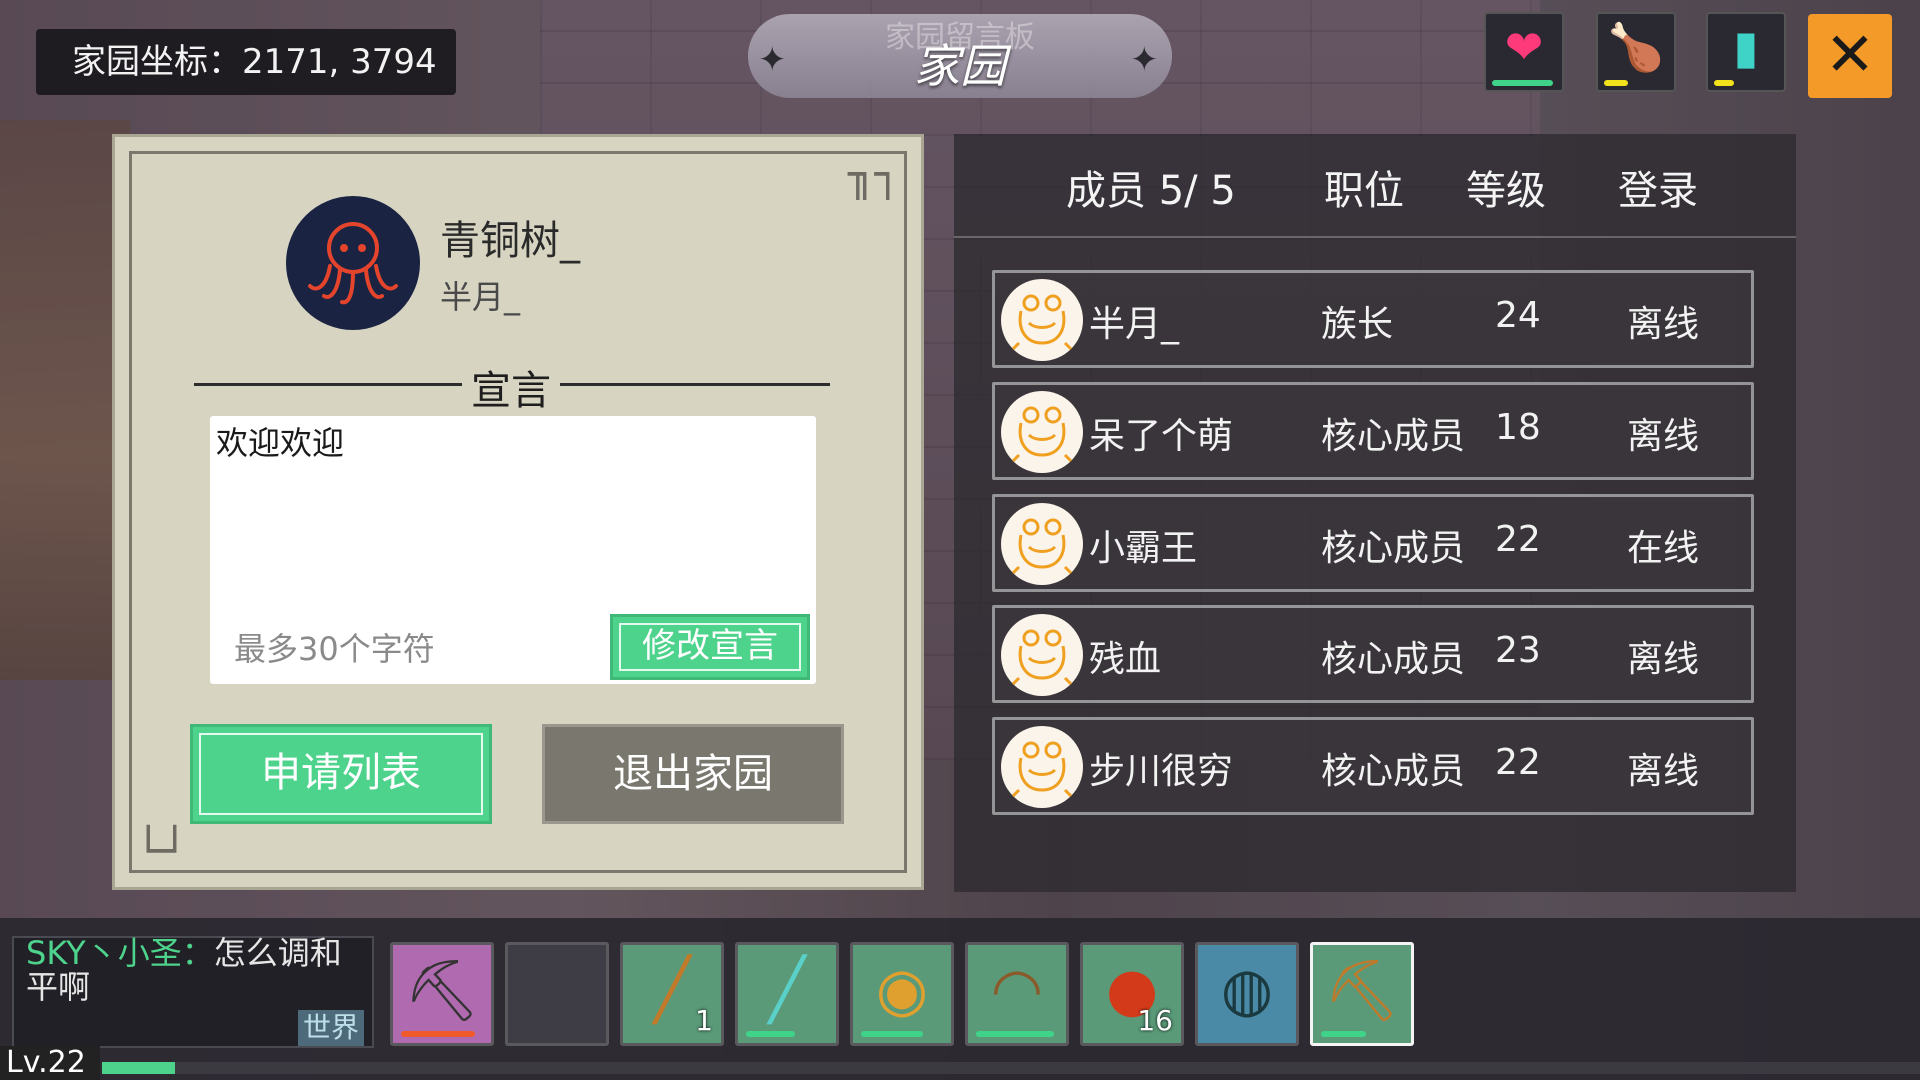  I want to click on member-name: 半月_, so click(1134, 324).